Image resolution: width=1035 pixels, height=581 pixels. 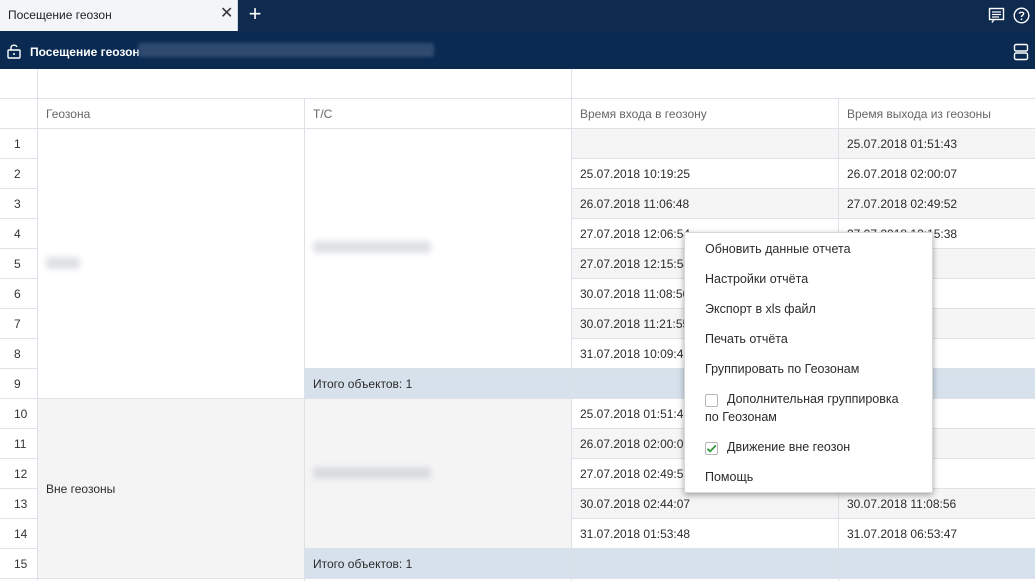 What do you see at coordinates (635, 324) in the screenshot?
I see `entry-time-cell: 30.07.2018 11:21:55` at bounding box center [635, 324].